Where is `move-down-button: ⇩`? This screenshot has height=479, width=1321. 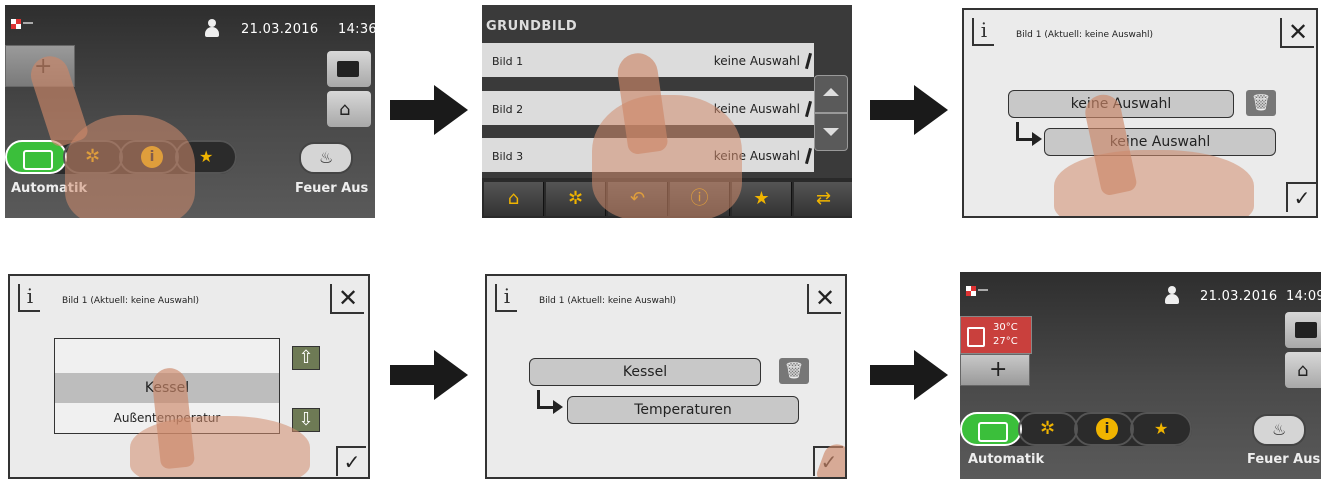 move-down-button: ⇩ is located at coordinates (306, 420).